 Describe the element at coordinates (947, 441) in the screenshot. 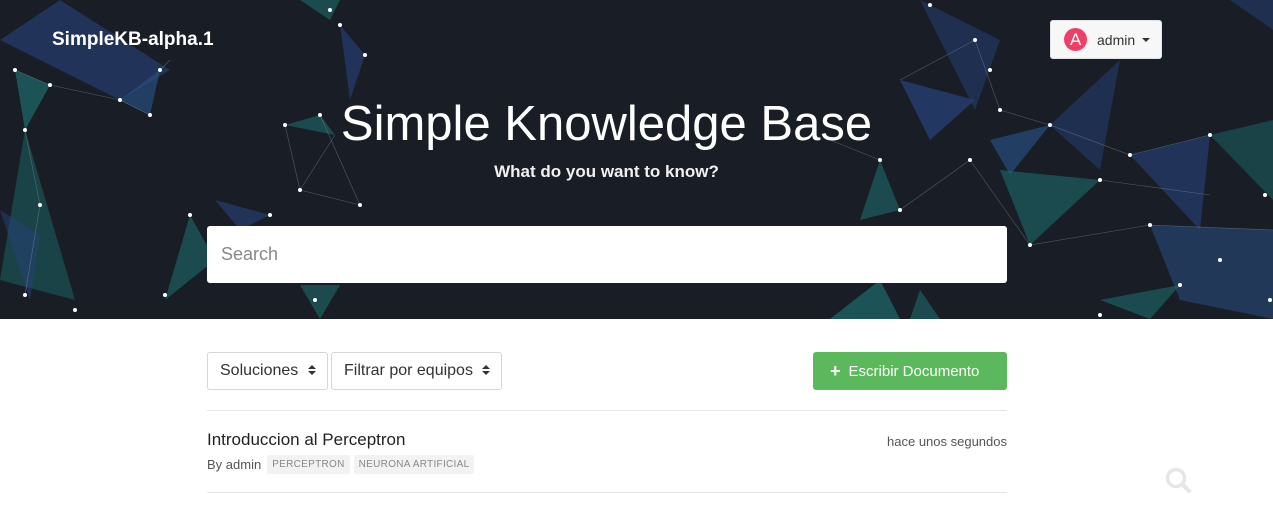

I see `document-timestamp: hace unos segundos` at that location.